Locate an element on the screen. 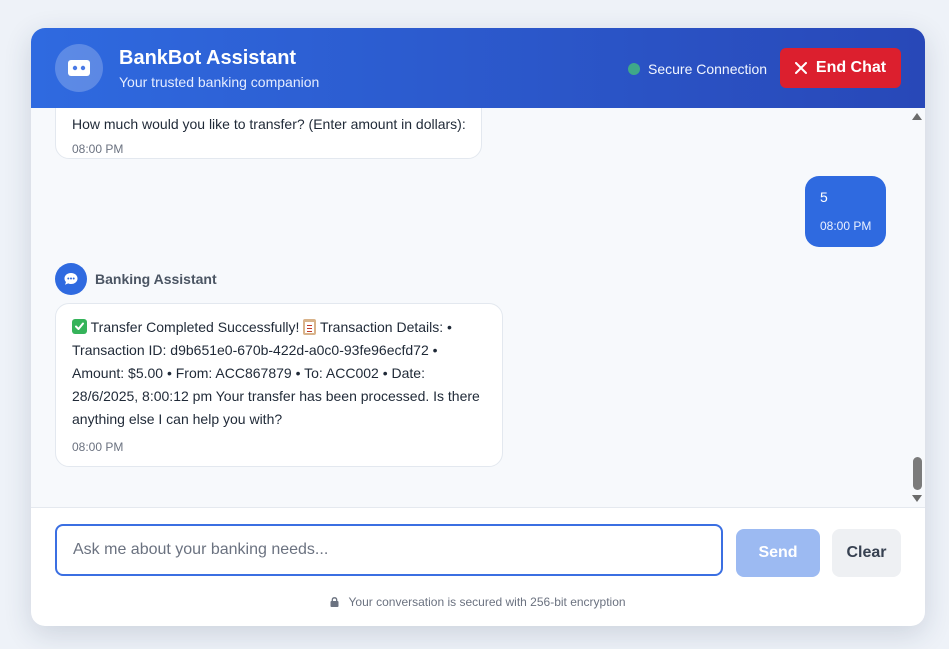 The height and width of the screenshot is (649, 949). wallet-icon is located at coordinates (79, 68).